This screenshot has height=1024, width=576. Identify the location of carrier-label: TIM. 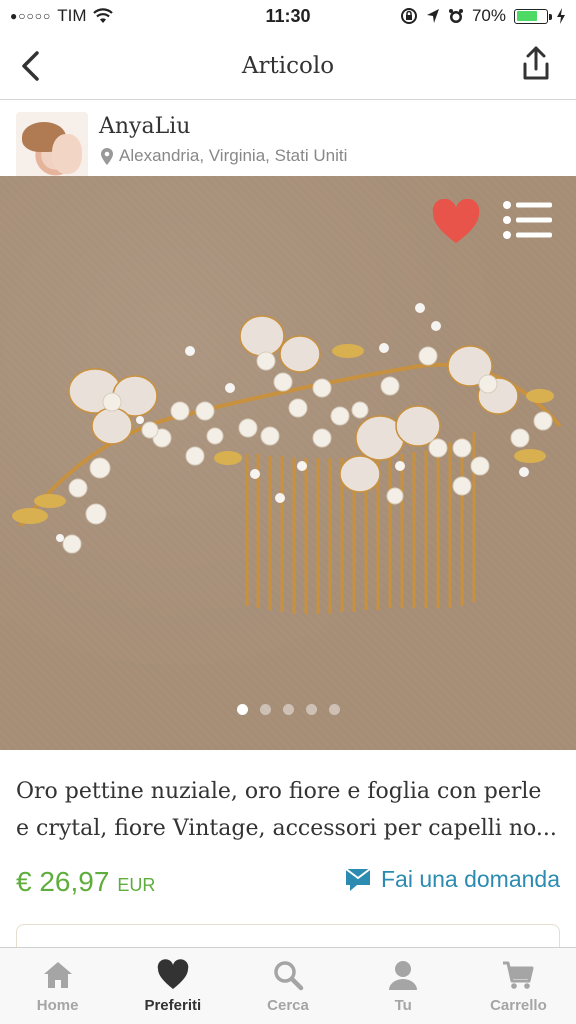
(72, 15).